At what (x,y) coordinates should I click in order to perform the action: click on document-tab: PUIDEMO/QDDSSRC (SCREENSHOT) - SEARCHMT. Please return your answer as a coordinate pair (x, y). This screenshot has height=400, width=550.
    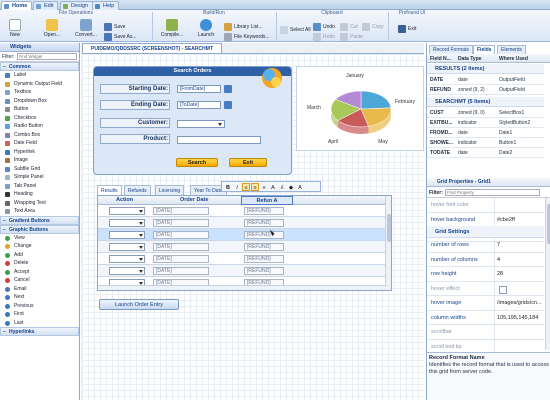
    Looking at the image, I should click on (152, 48).